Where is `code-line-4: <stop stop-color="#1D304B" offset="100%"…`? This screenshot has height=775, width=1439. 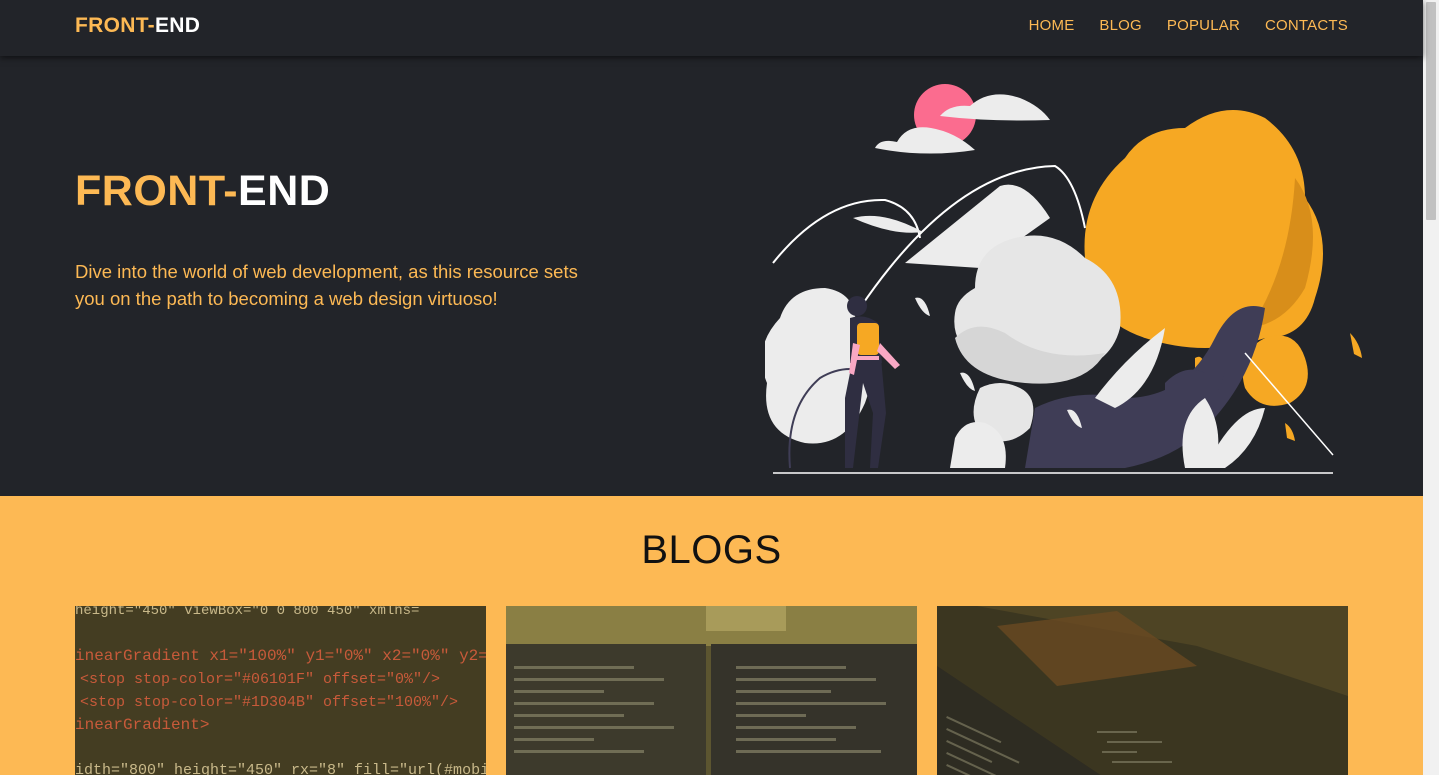
code-line-4: <stop stop-color="#1D304B" offset="100%"… is located at coordinates (269, 702).